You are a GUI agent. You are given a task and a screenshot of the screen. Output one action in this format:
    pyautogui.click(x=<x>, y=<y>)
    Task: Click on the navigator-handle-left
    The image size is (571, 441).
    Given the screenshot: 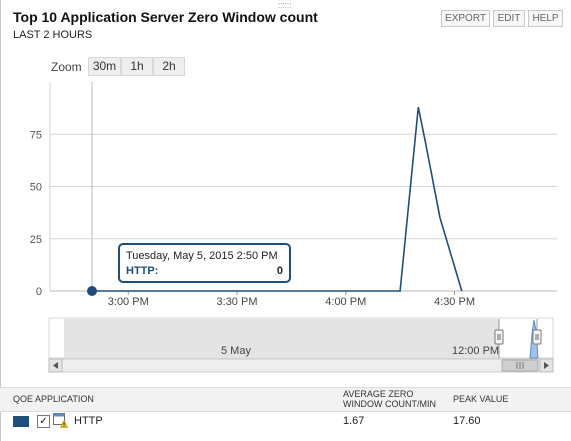 What is the action you would take?
    pyautogui.click(x=499, y=337)
    